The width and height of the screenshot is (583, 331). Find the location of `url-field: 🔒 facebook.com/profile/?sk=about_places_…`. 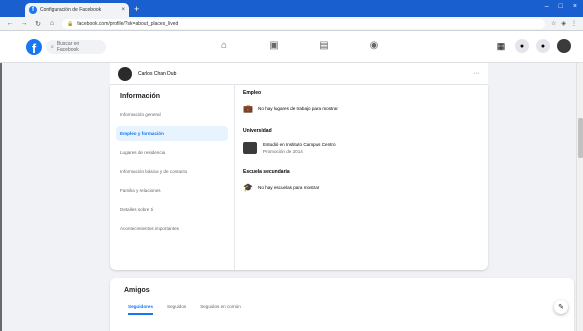

url-field: 🔒 facebook.com/profile/?sk=about_places_… is located at coordinates (303, 23).